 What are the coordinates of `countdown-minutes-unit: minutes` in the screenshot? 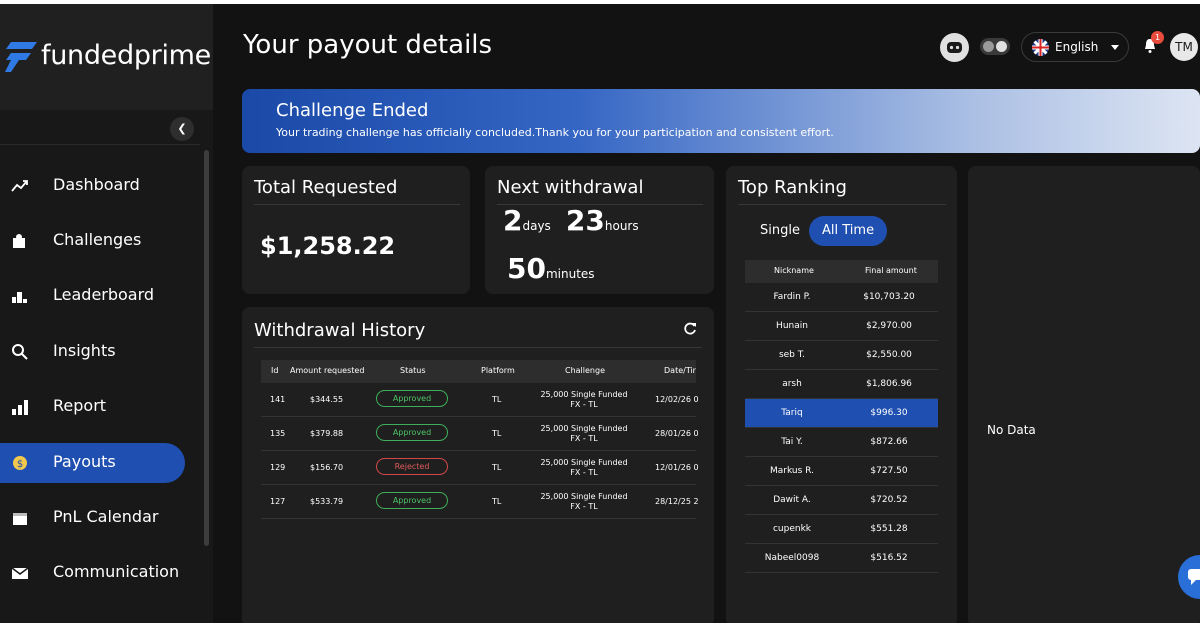 It's located at (570, 274).